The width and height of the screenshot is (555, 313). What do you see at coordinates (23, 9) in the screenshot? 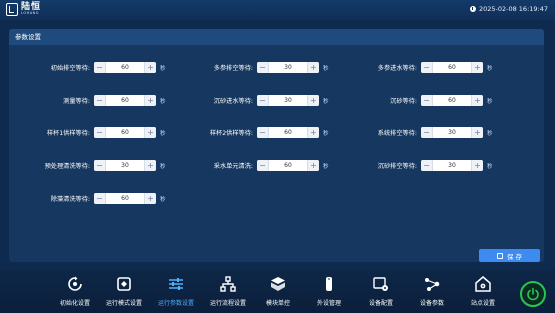
I see `logo: 陆恒 LOHANG` at bounding box center [23, 9].